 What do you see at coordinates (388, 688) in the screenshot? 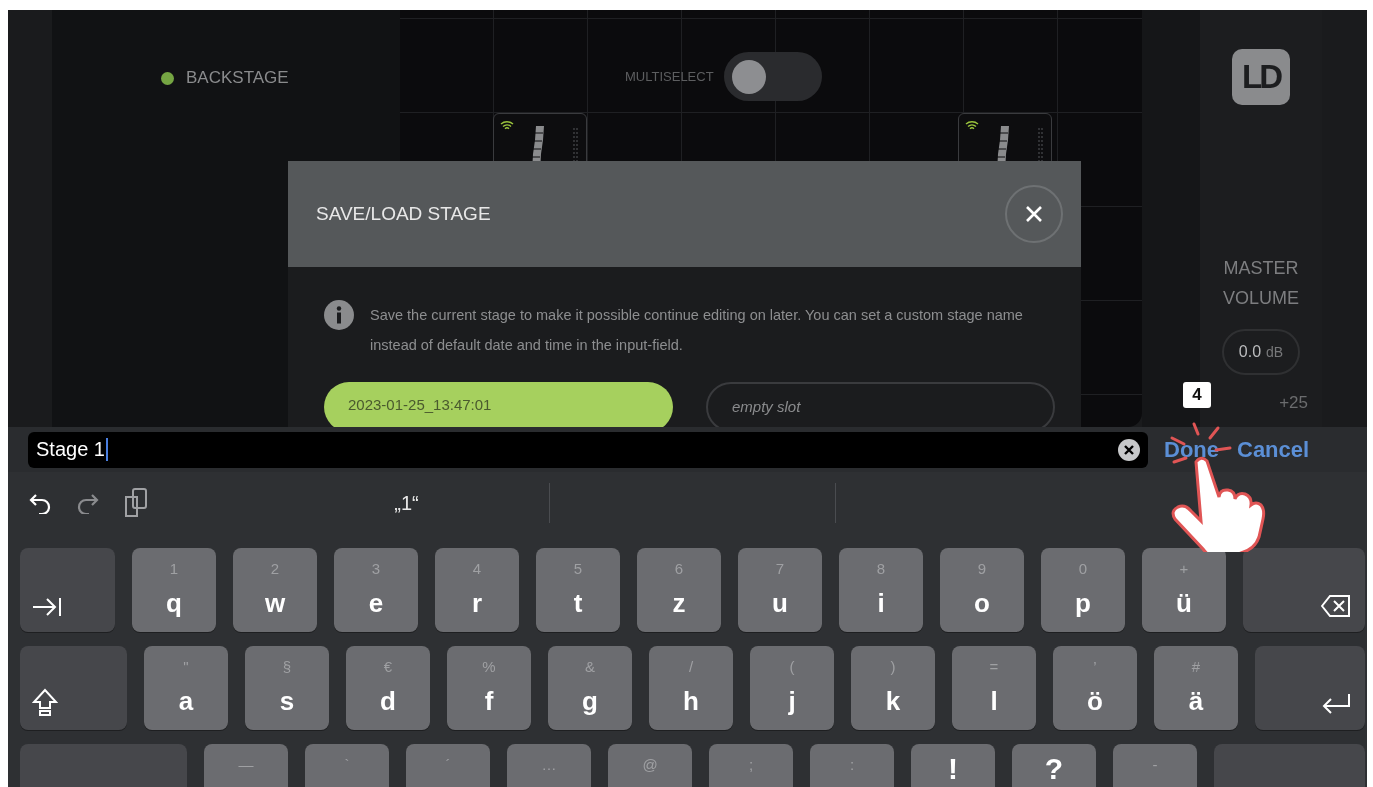
I see `keyboard-key: € d` at bounding box center [388, 688].